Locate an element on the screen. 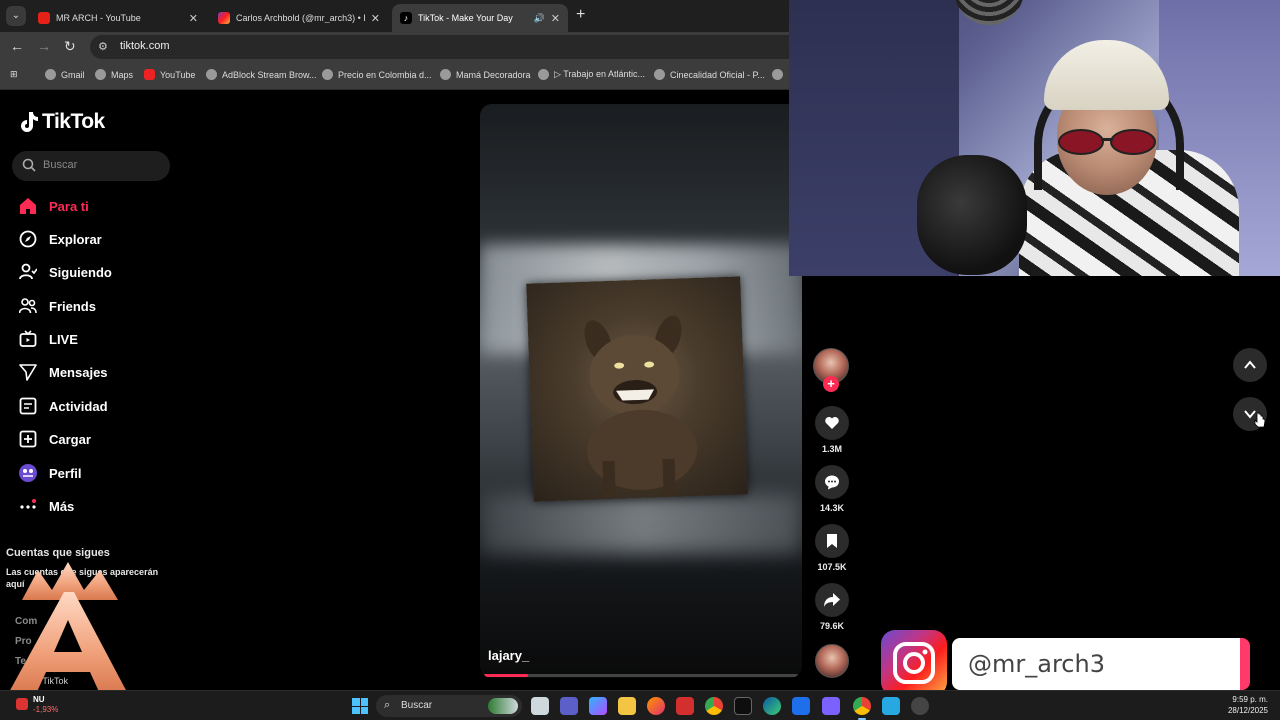  video-background is located at coordinates (641, 524).